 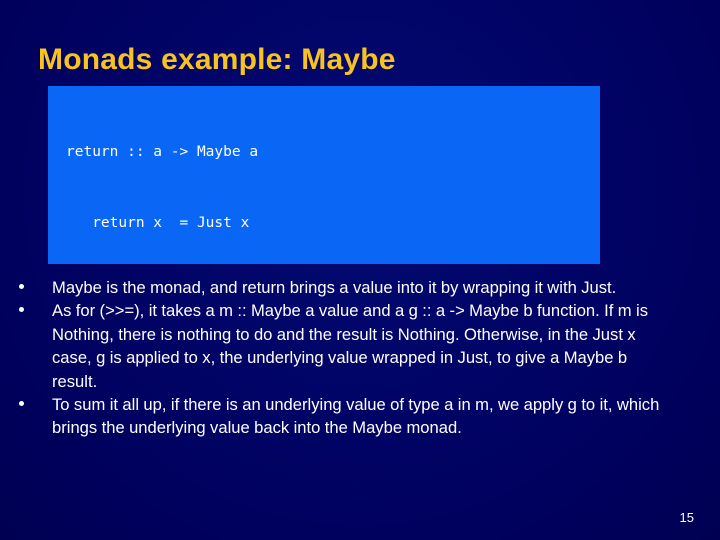 What do you see at coordinates (686, 517) in the screenshot?
I see `page-number: 15` at bounding box center [686, 517].